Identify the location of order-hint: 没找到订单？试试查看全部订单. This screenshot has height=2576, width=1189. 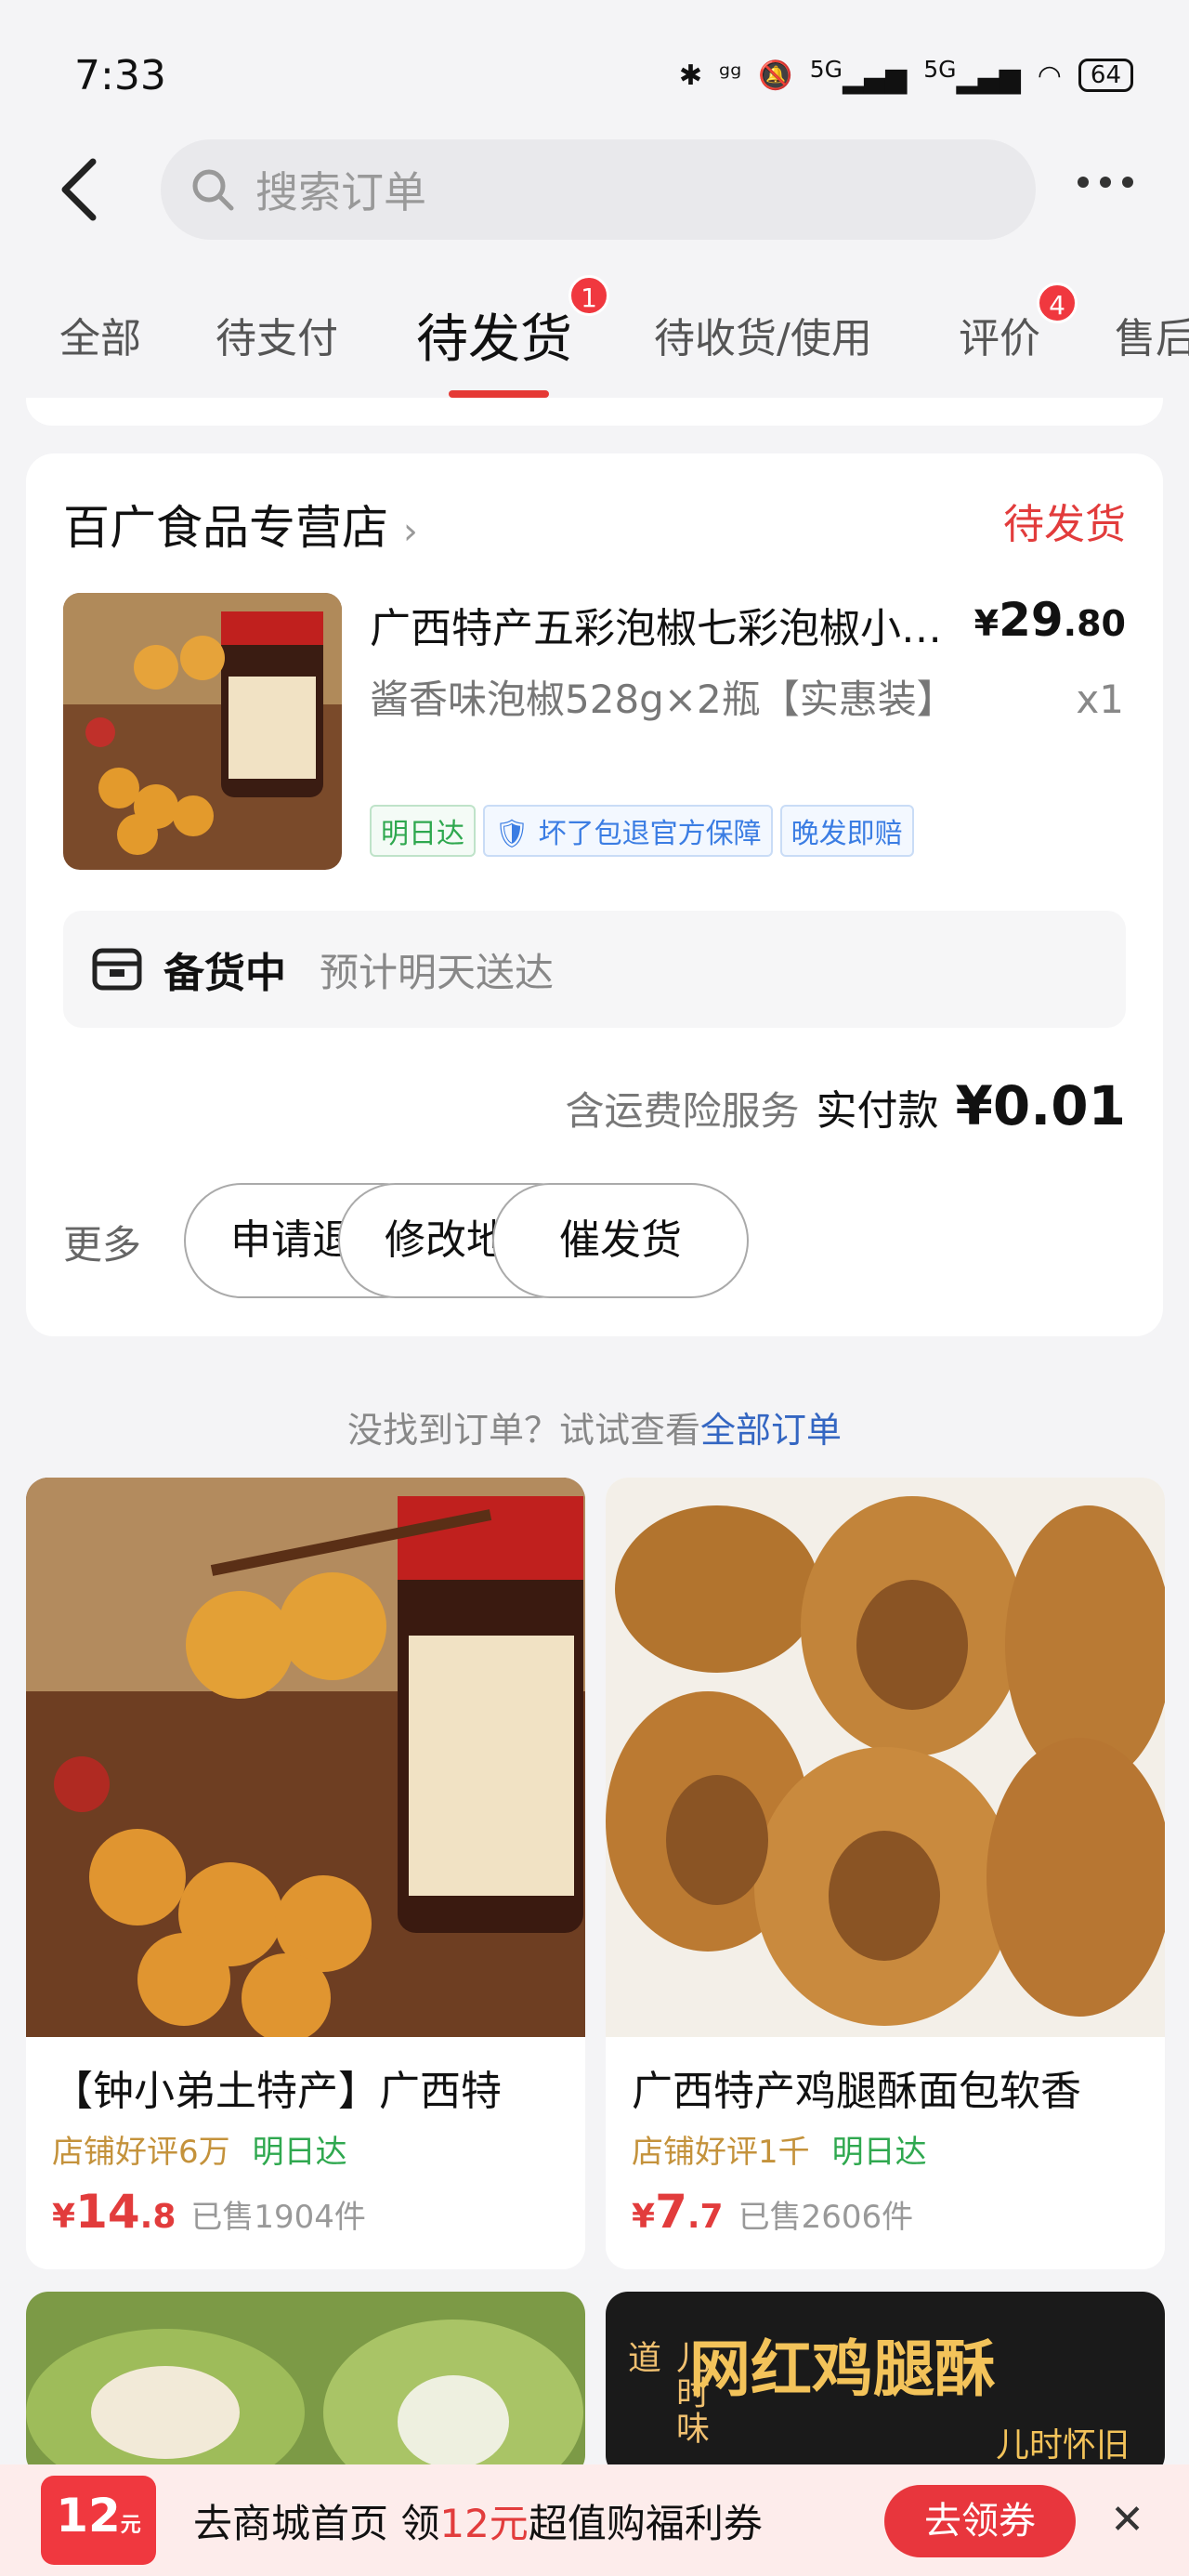
(594, 1426).